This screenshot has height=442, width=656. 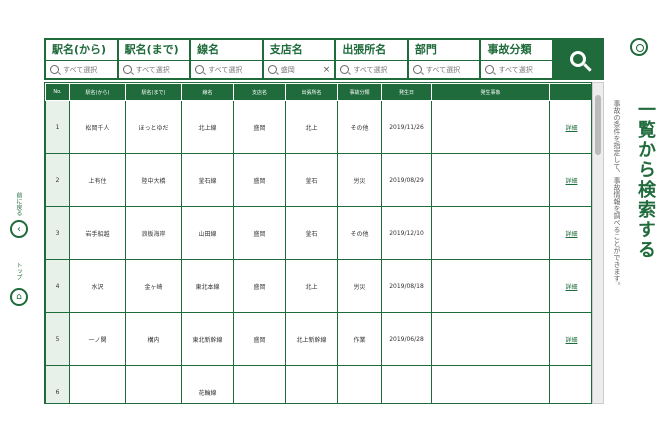 I want to click on back-button: ‹, so click(x=19, y=229).